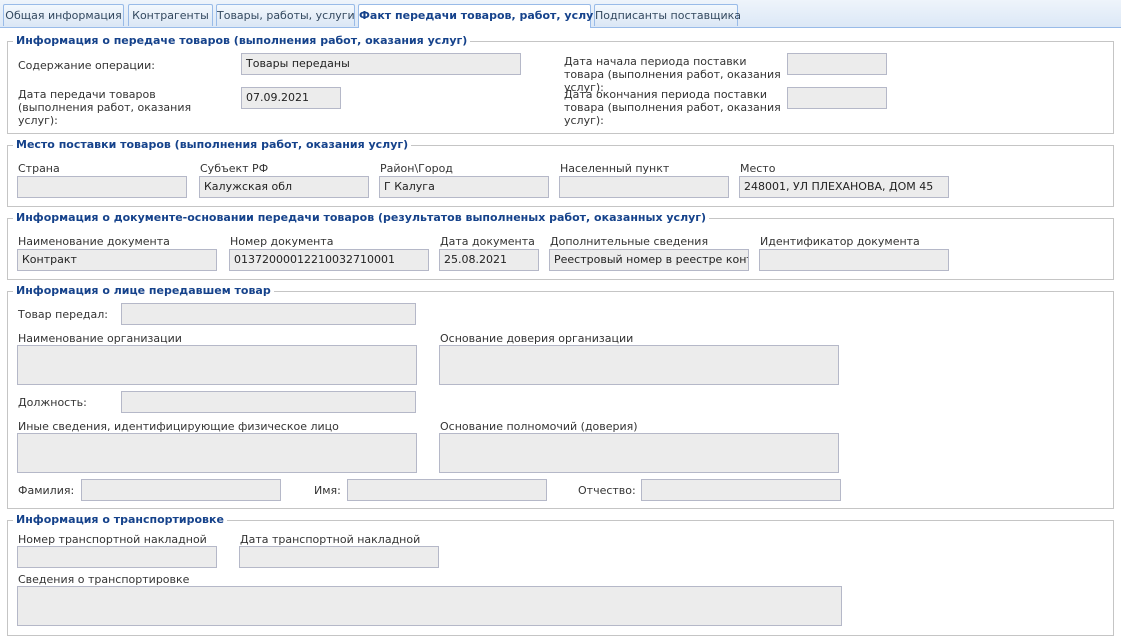 The image size is (1121, 641). What do you see at coordinates (268, 402) in the screenshot?
I see `position-field` at bounding box center [268, 402].